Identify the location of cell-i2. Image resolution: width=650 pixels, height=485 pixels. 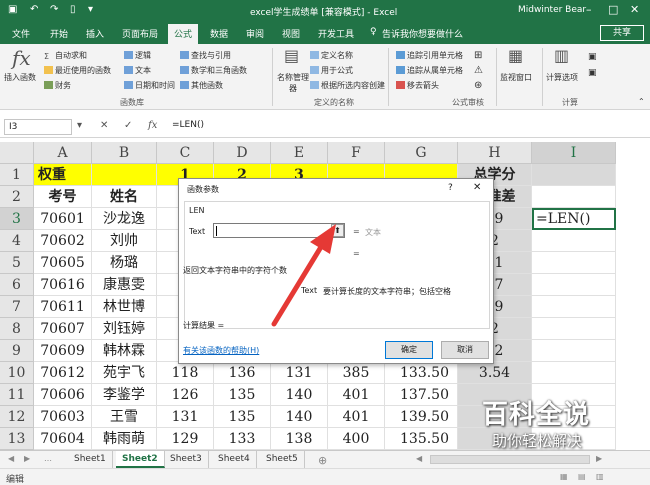
(574, 197).